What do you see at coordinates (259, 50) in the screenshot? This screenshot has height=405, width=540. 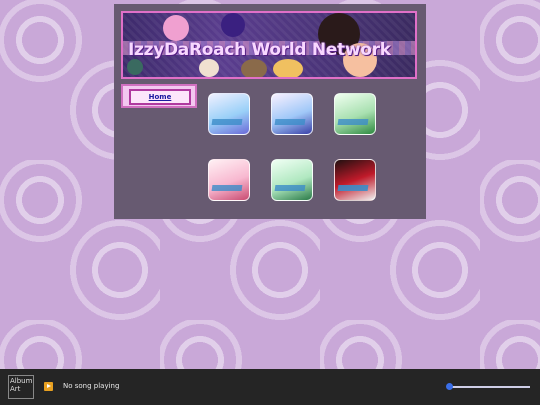 I see `site-title: IzzyDaRoach World Network` at bounding box center [259, 50].